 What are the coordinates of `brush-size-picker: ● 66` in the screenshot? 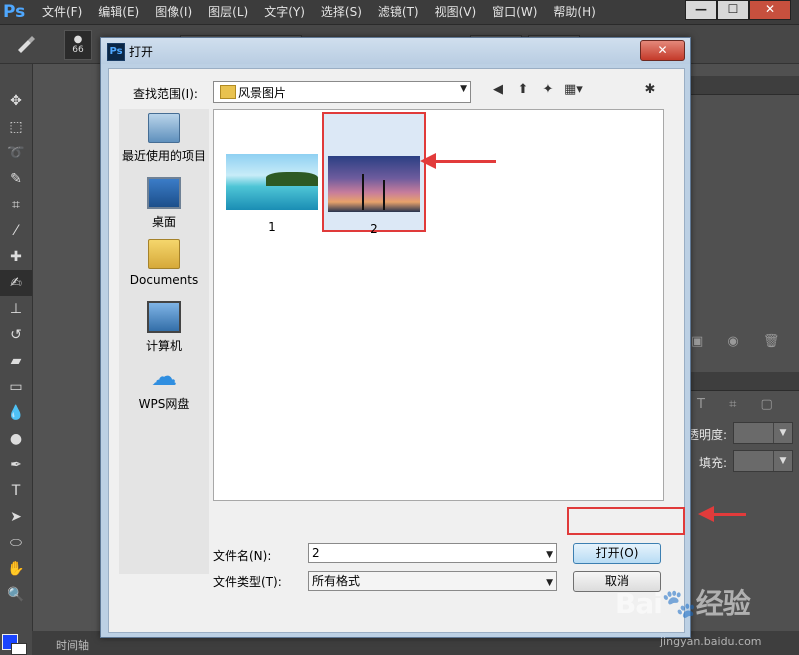 It's located at (78, 45).